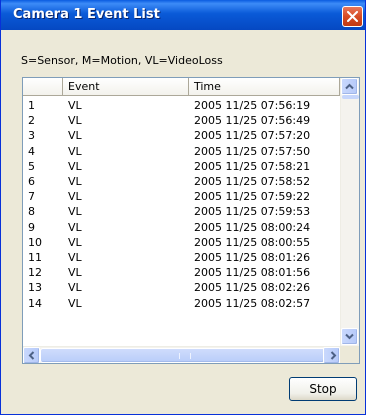  Describe the element at coordinates (31, 166) in the screenshot. I see `row-index-cell: 5` at that location.